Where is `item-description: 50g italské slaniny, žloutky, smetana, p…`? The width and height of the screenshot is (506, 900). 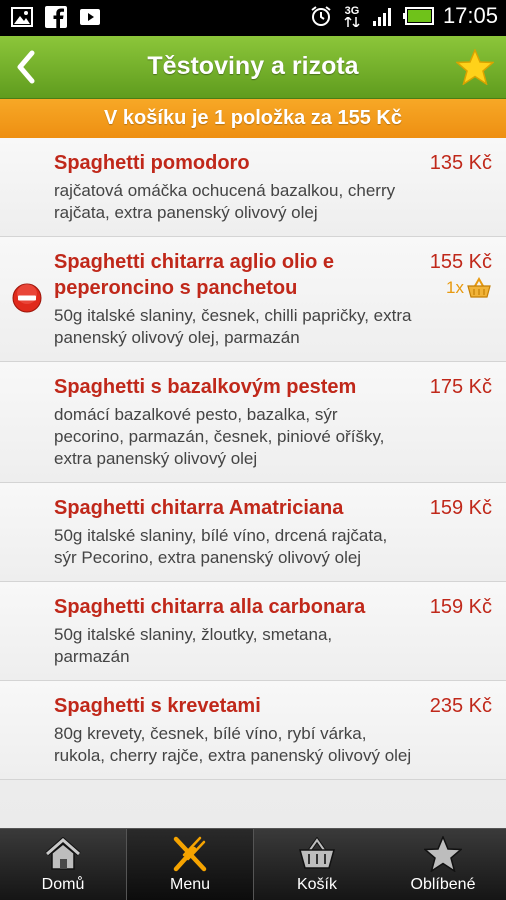 item-description: 50g italské slaniny, žloutky, smetana, p… is located at coordinates (193, 645).